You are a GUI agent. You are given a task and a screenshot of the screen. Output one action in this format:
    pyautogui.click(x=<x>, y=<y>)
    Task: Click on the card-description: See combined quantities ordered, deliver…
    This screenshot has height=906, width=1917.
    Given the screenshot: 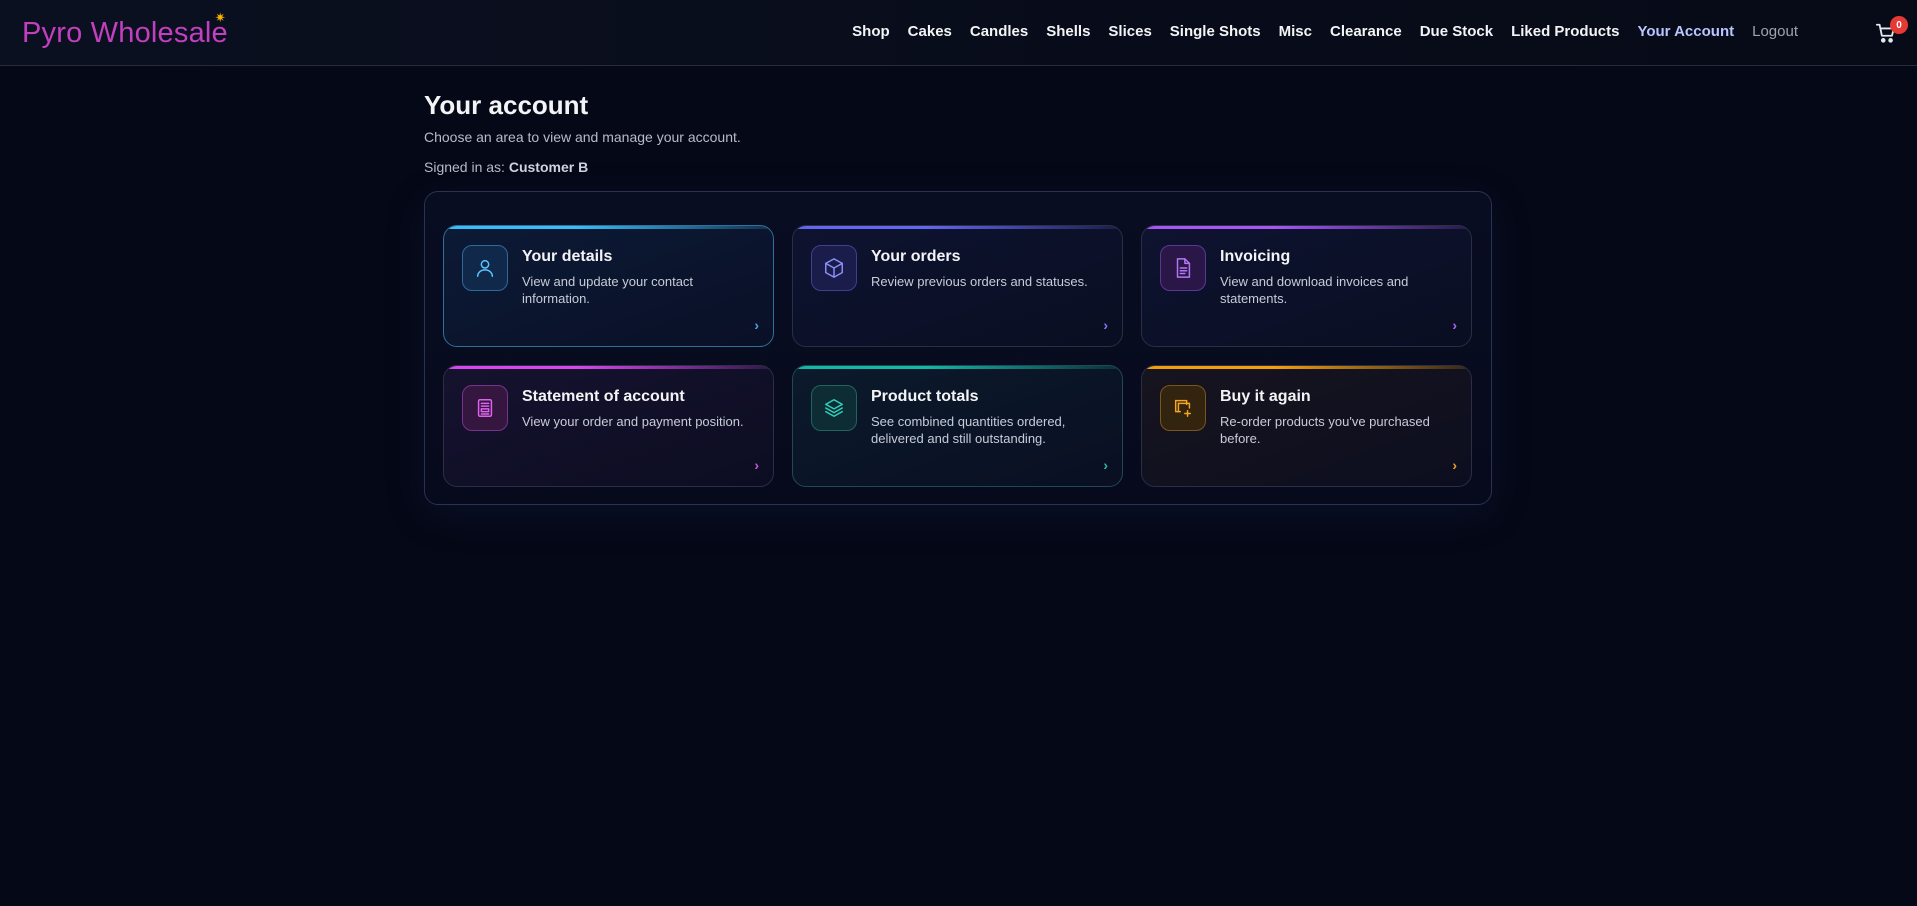 What is the action you would take?
    pyautogui.click(x=968, y=430)
    